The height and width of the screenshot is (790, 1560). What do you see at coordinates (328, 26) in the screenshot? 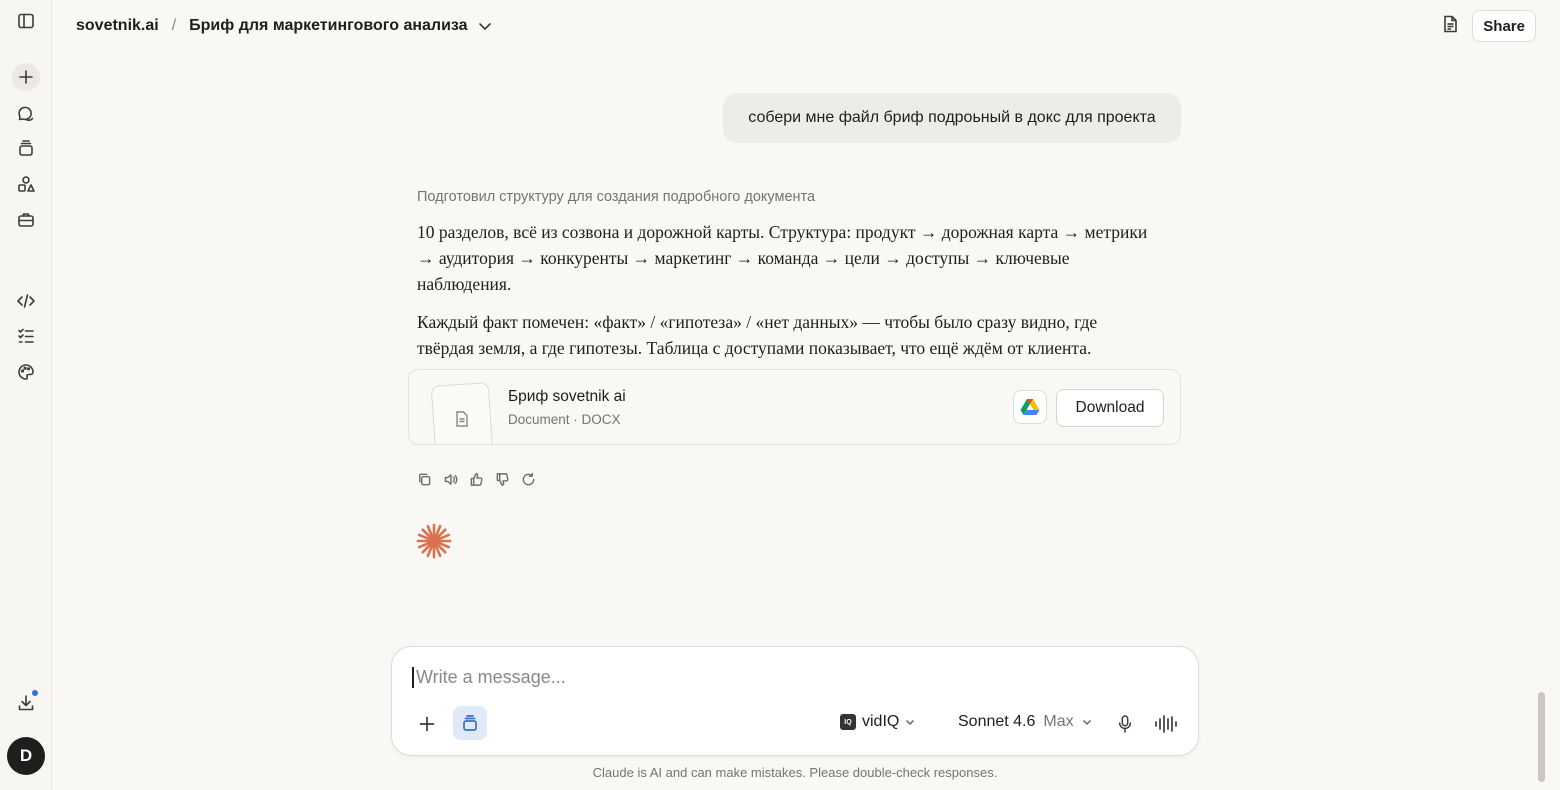
I see `conversation-title: Бриф для маркетингового анализа` at bounding box center [328, 26].